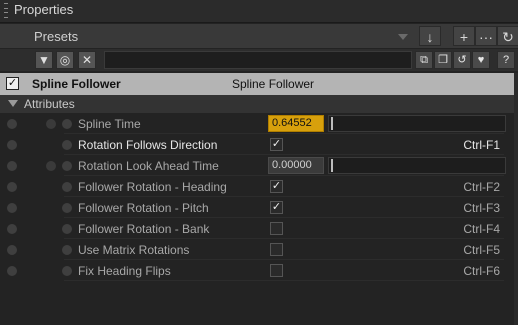 The width and height of the screenshot is (518, 325). I want to click on shortcut-label: Ctrl-F5, so click(481, 250).